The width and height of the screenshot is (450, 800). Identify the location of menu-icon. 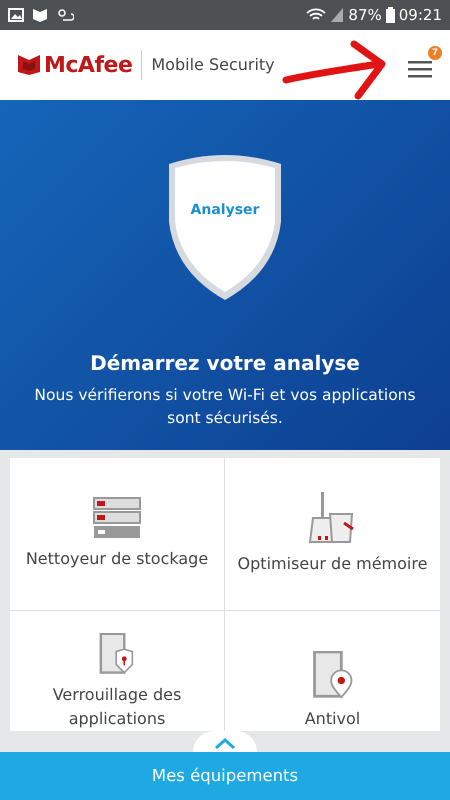
(420, 68).